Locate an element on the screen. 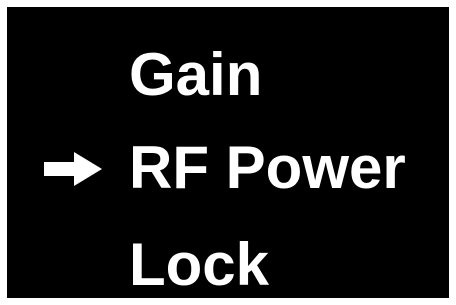 The width and height of the screenshot is (456, 305). menu-item-label: Gain is located at coordinates (196, 74).